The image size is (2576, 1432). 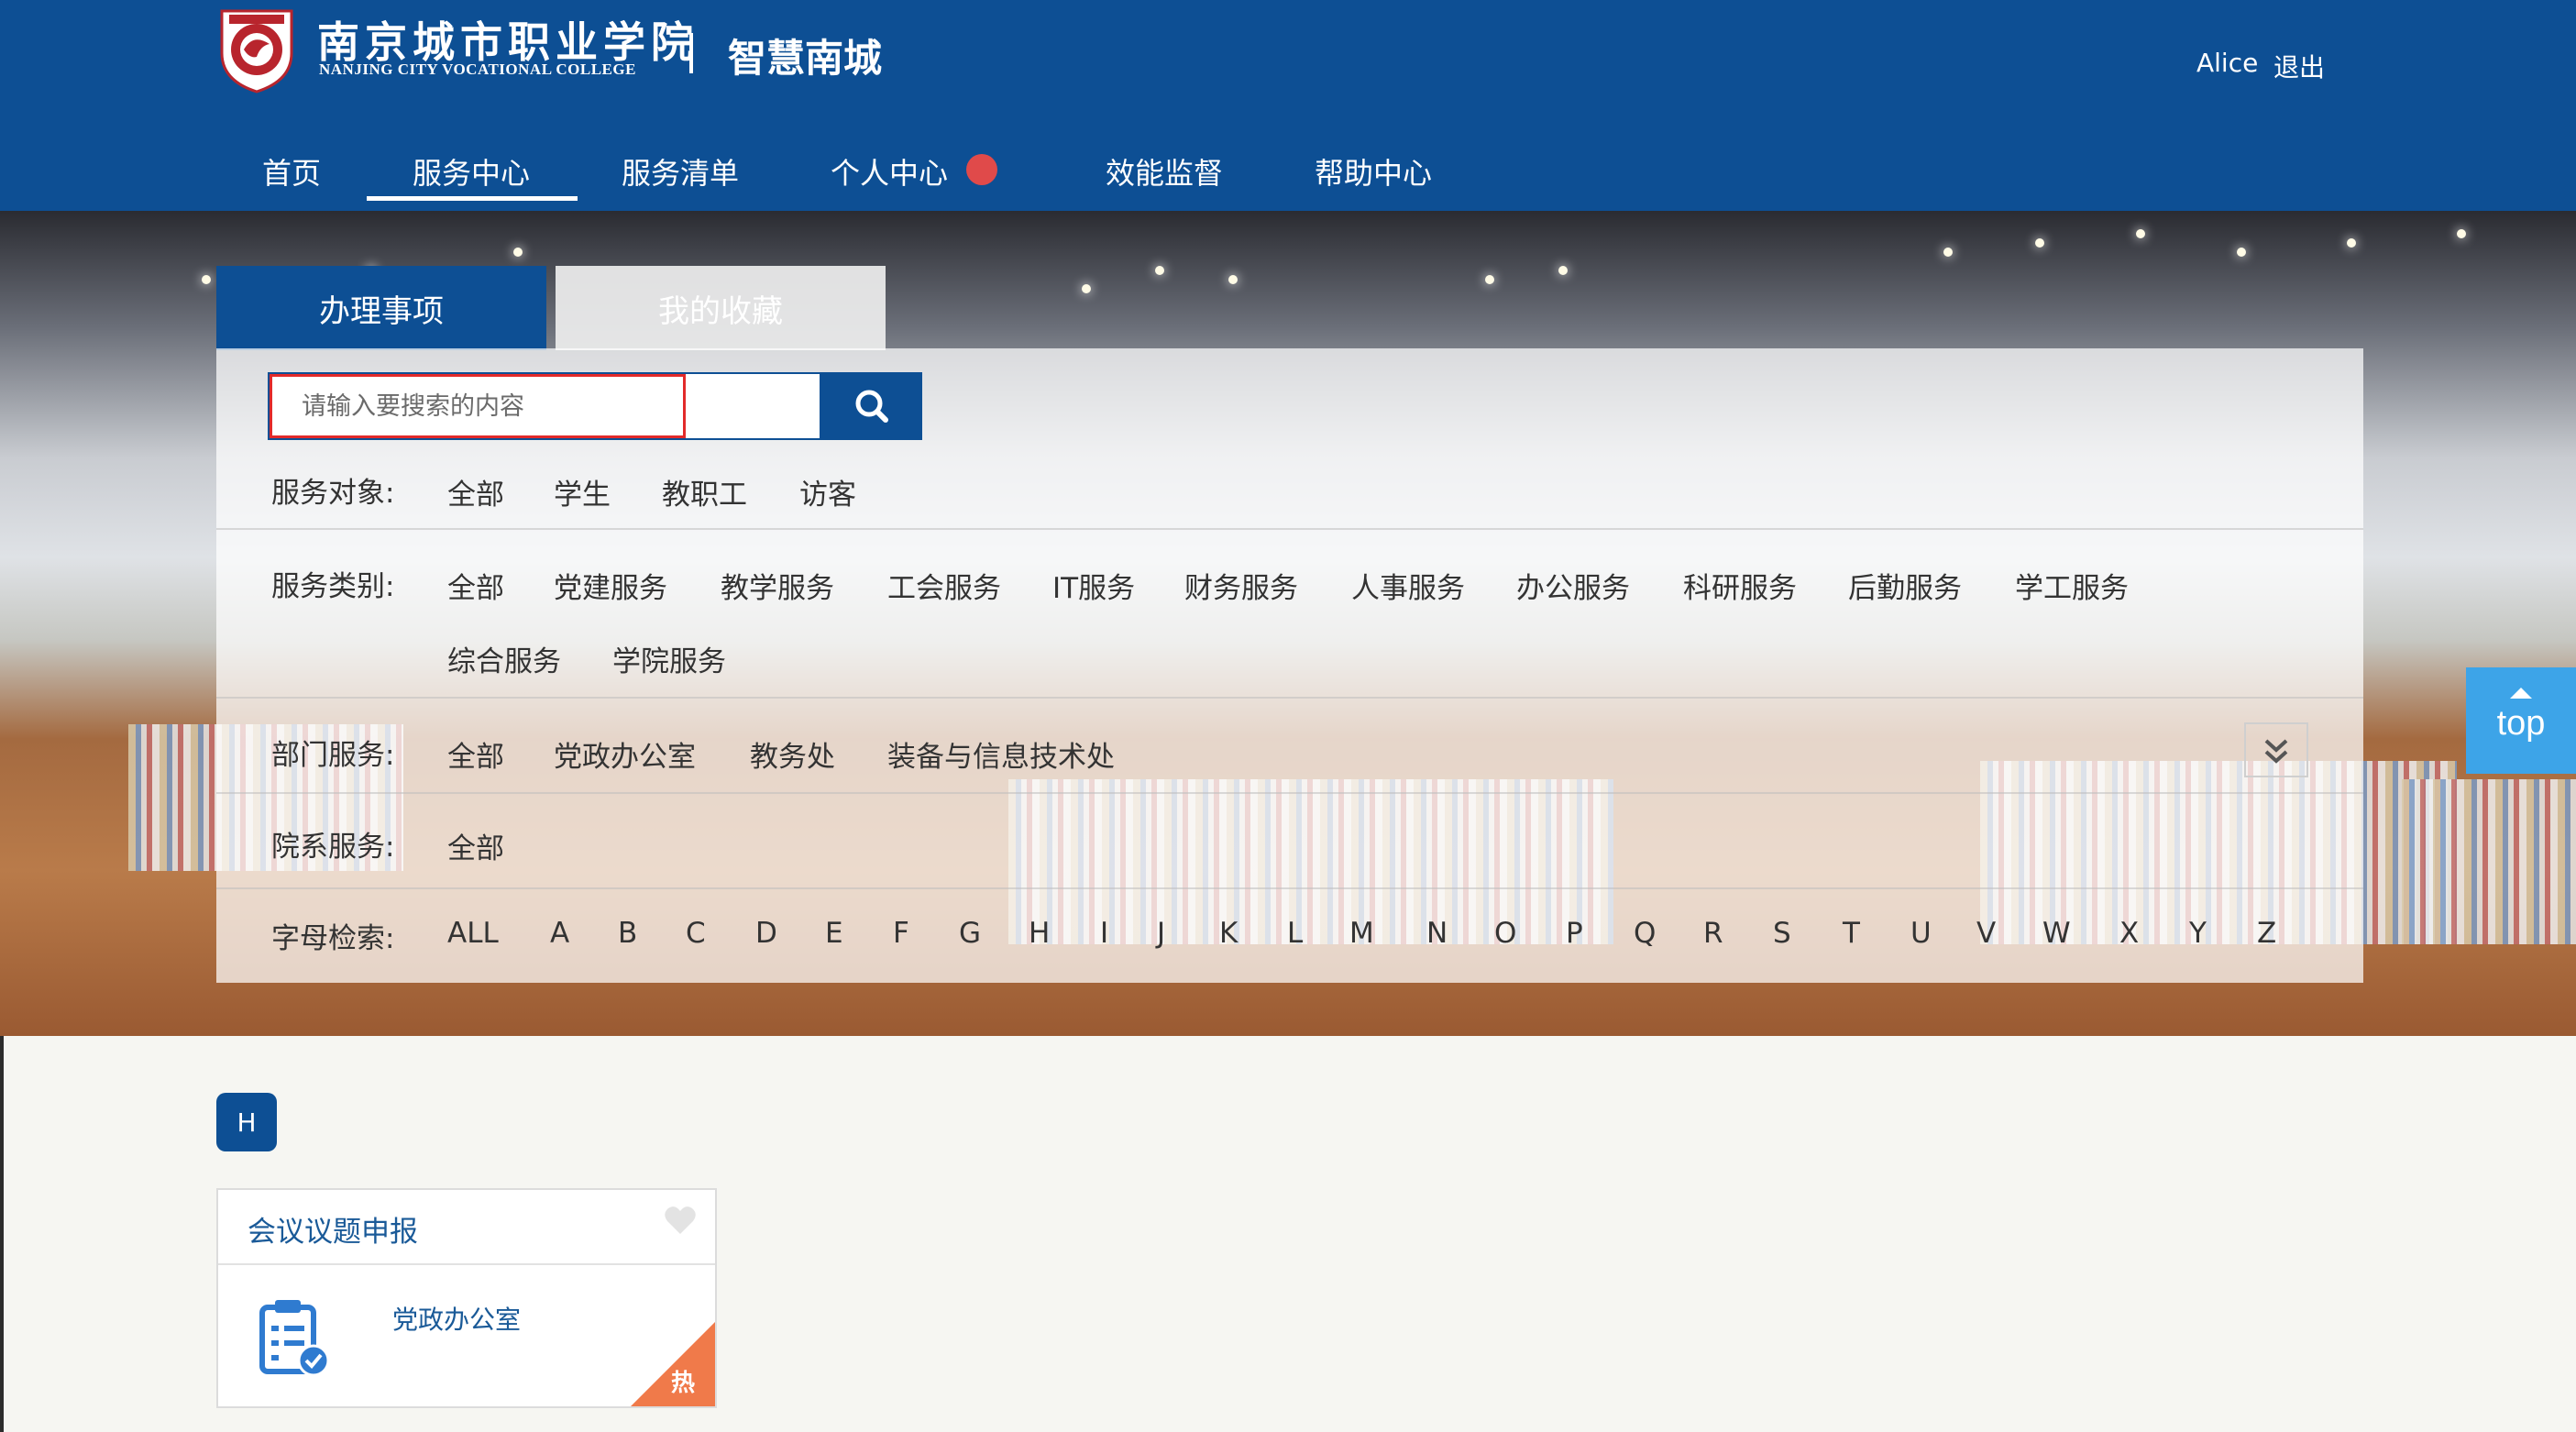 I want to click on chevron-double-down-icon, so click(x=2276, y=749).